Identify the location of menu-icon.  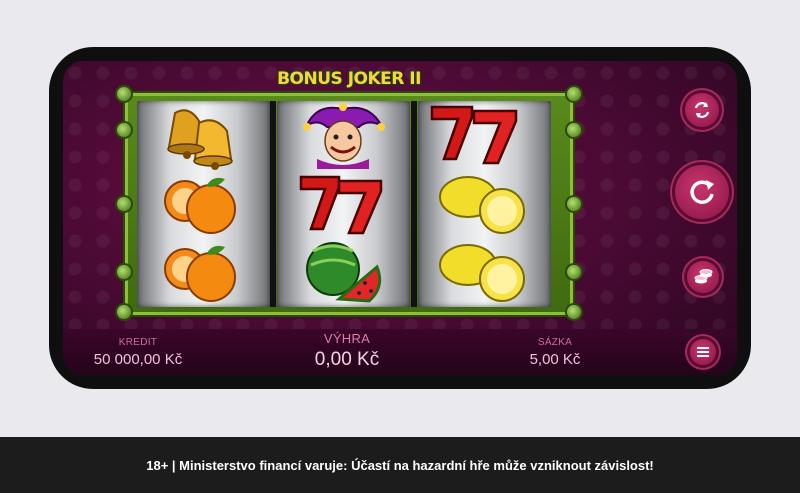
(703, 352).